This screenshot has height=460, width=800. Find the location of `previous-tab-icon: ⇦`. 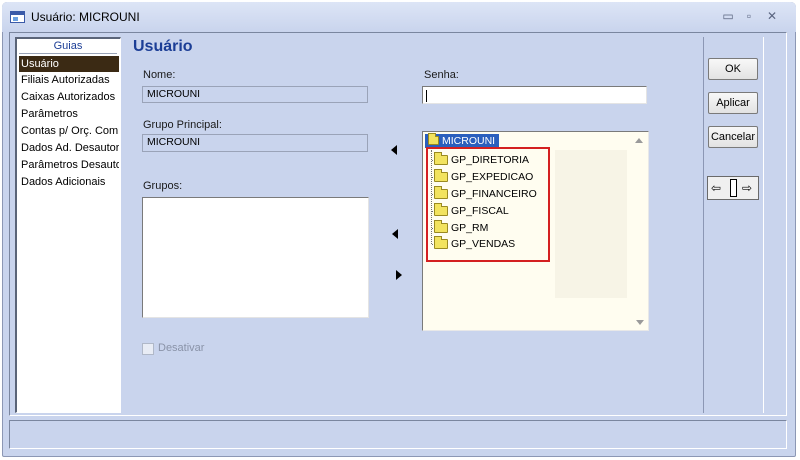

previous-tab-icon: ⇦ is located at coordinates (716, 188).